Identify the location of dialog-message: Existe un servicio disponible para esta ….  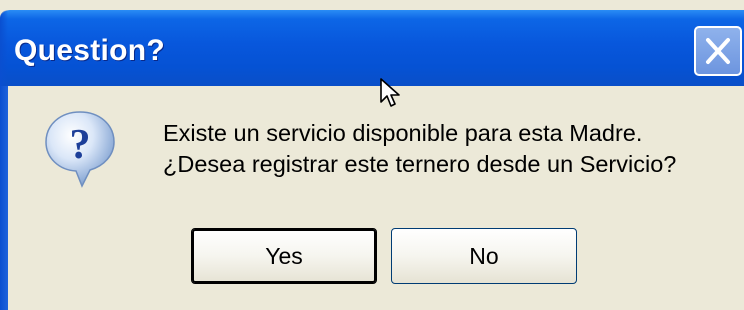
(419, 149).